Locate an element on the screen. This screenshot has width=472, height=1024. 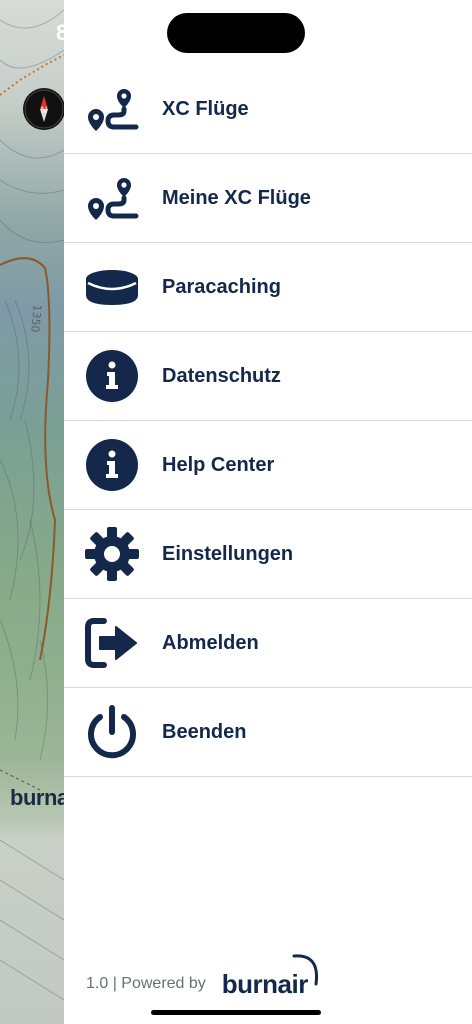
compass-label: N is located at coordinates (44, 110).